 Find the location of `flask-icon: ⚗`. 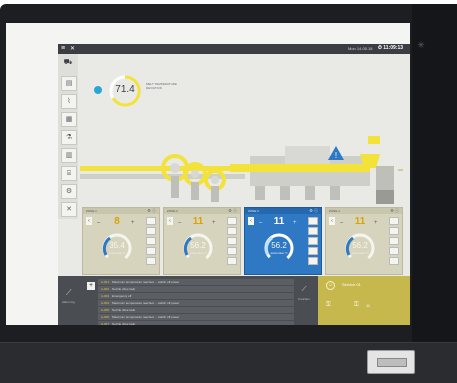

flask-icon: ⚗ is located at coordinates (69, 137).